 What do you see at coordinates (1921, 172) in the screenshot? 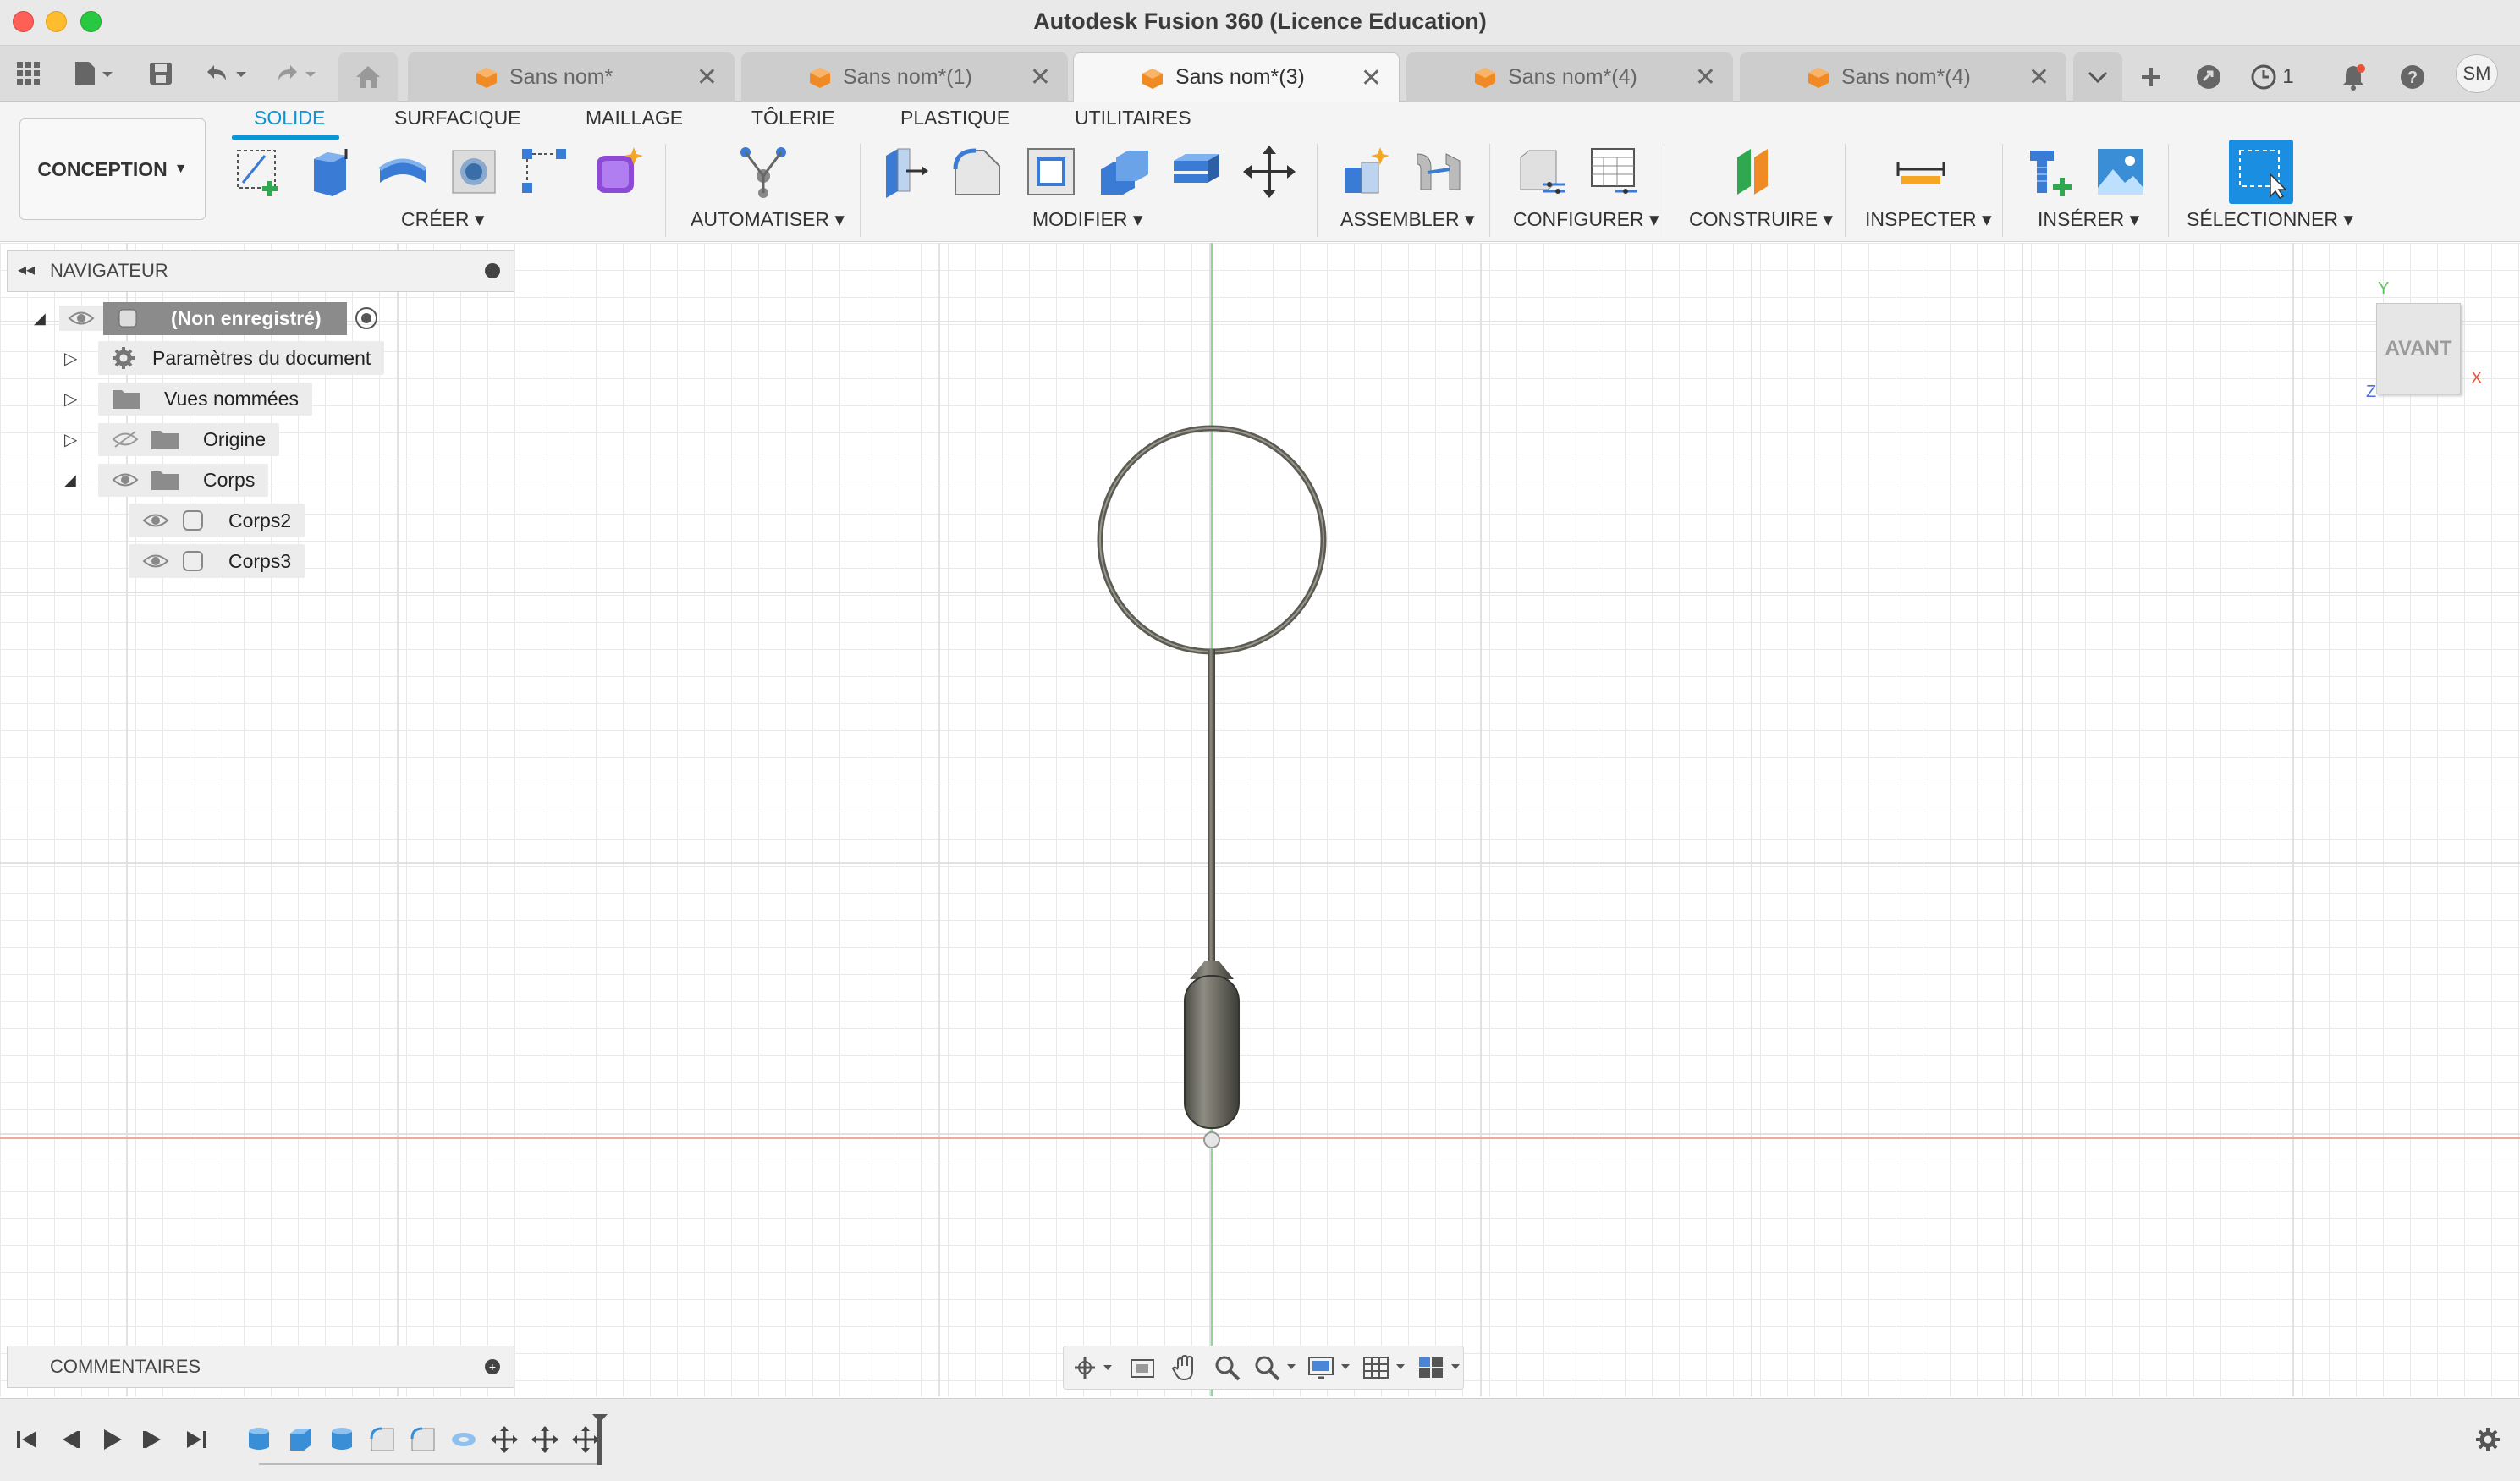
I see `measure-icon` at bounding box center [1921, 172].